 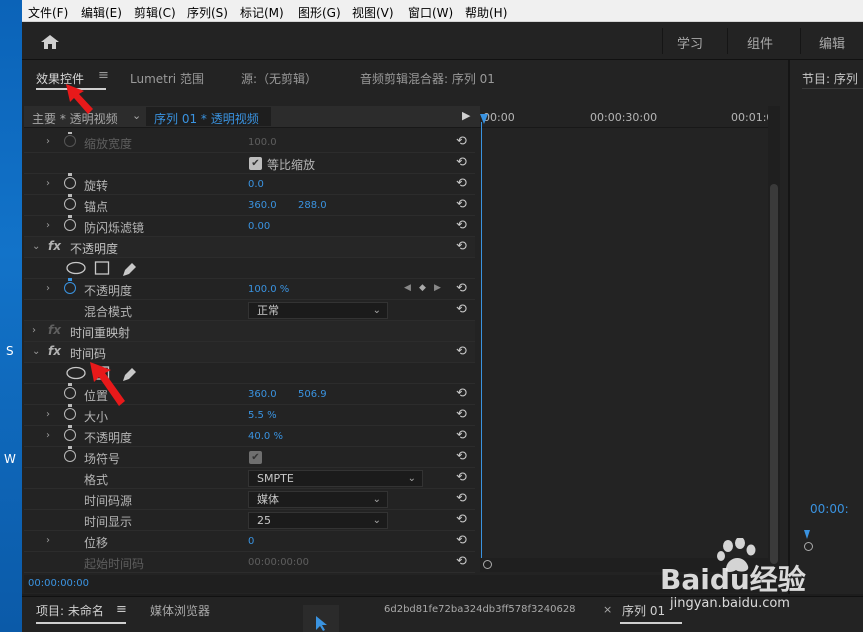 What do you see at coordinates (58, 583) in the screenshot?
I see `current-timecode: 00:00:00:00` at bounding box center [58, 583].